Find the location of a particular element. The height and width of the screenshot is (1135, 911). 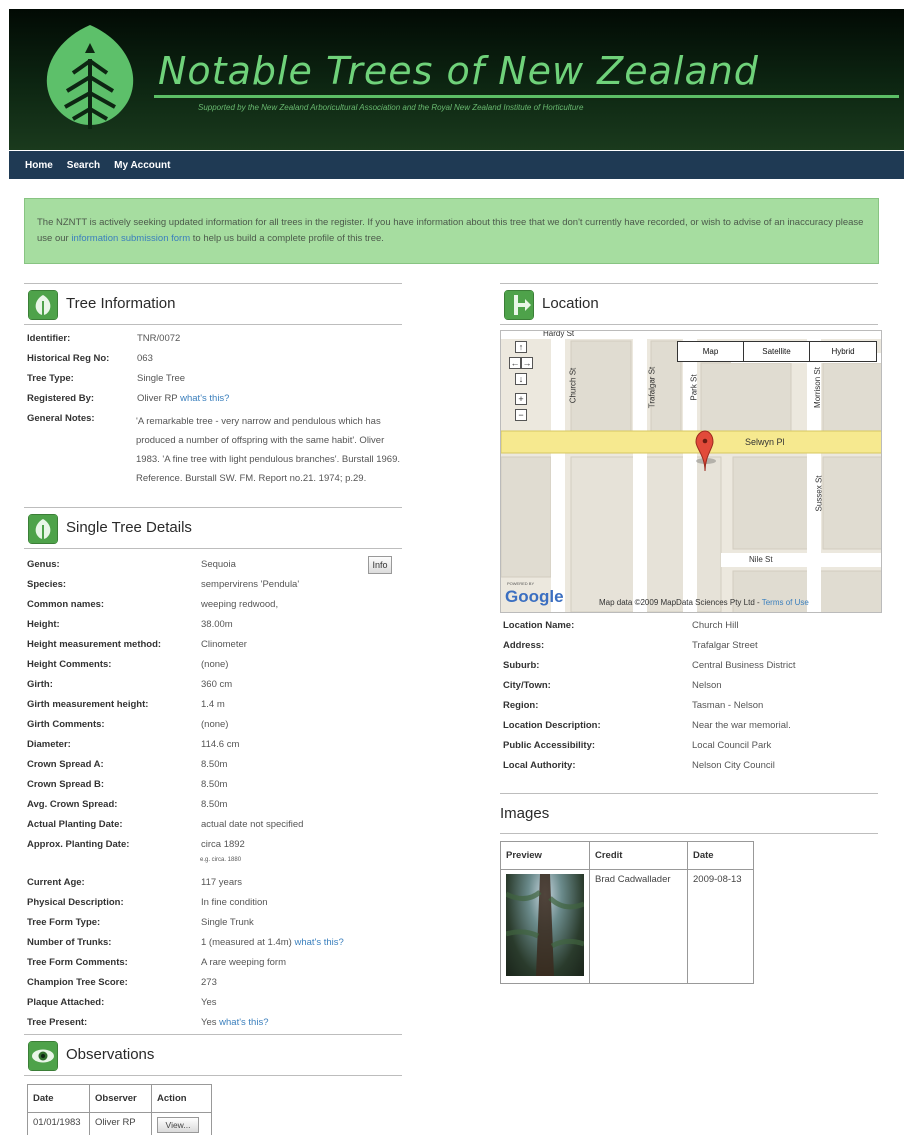

girth-height-row: Girth measurement height: 1.4 m is located at coordinates (216, 709).